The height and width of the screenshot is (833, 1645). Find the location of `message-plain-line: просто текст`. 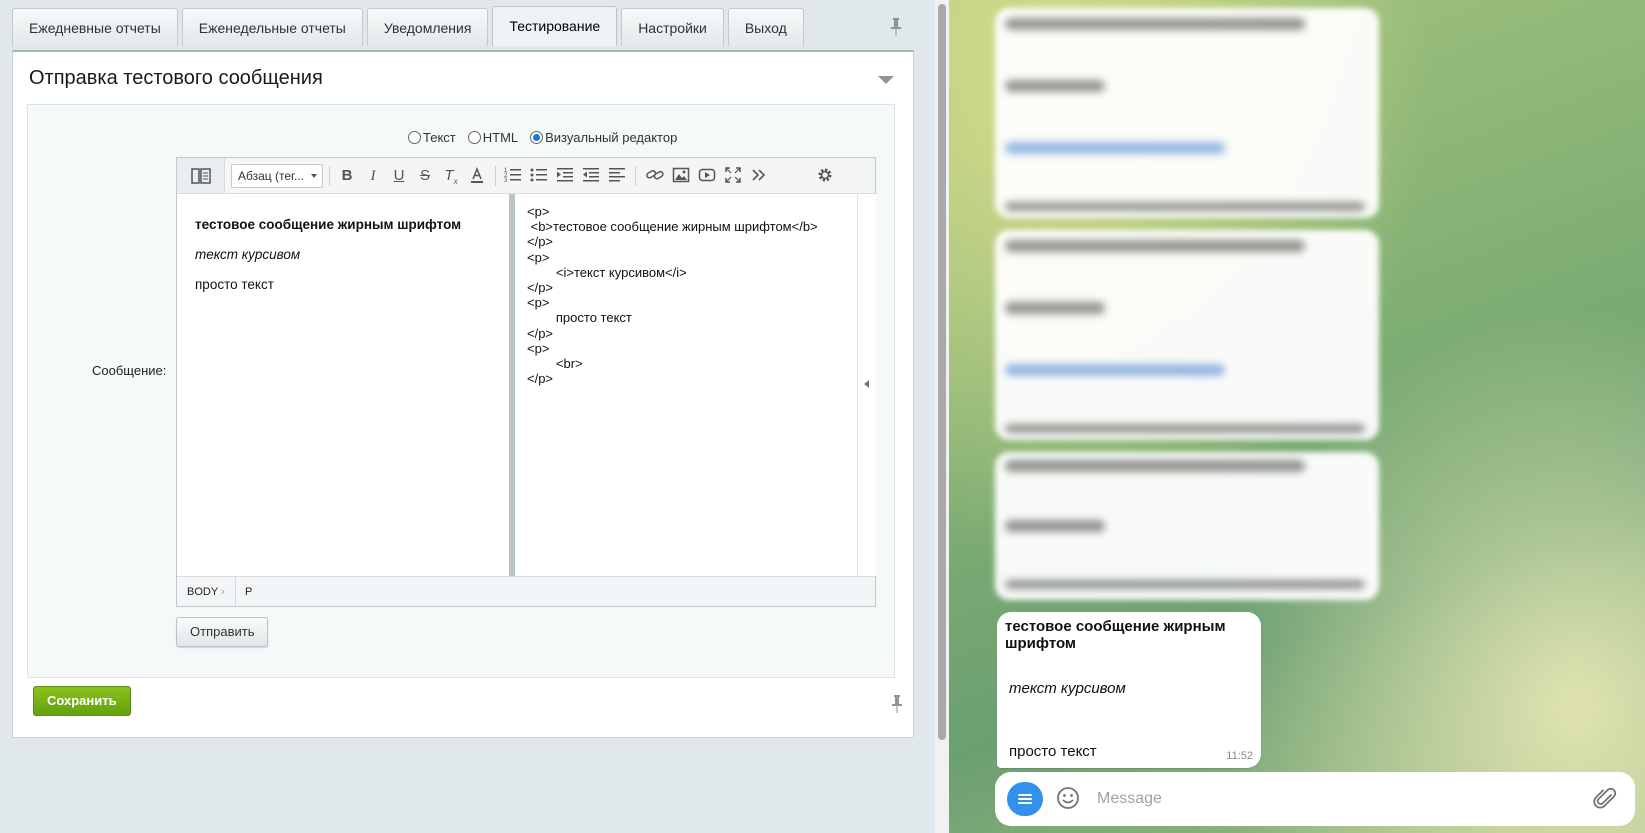

message-plain-line: просто текст is located at coordinates (1053, 751).